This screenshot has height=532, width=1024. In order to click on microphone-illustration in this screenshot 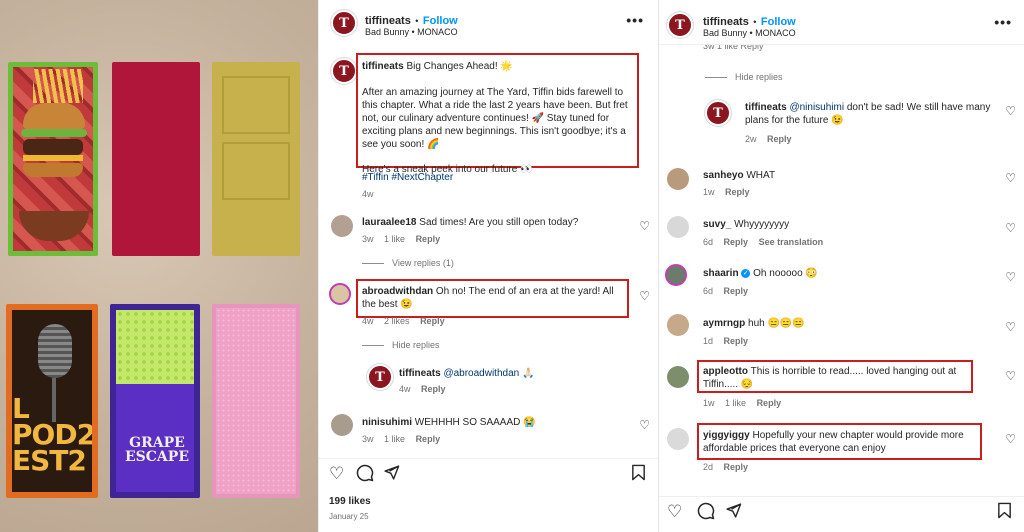, I will do `click(55, 351)`.